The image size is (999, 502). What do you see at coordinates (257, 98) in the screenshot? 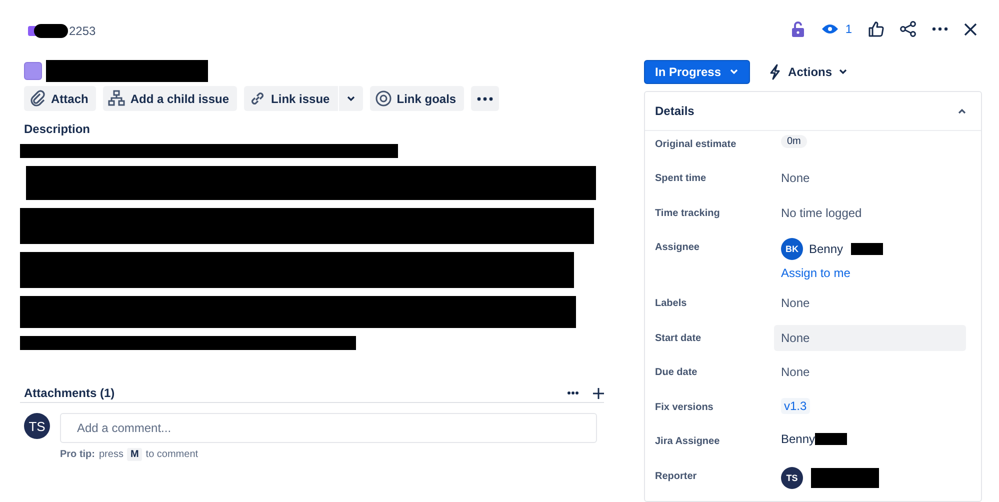
I see `link-icon` at bounding box center [257, 98].